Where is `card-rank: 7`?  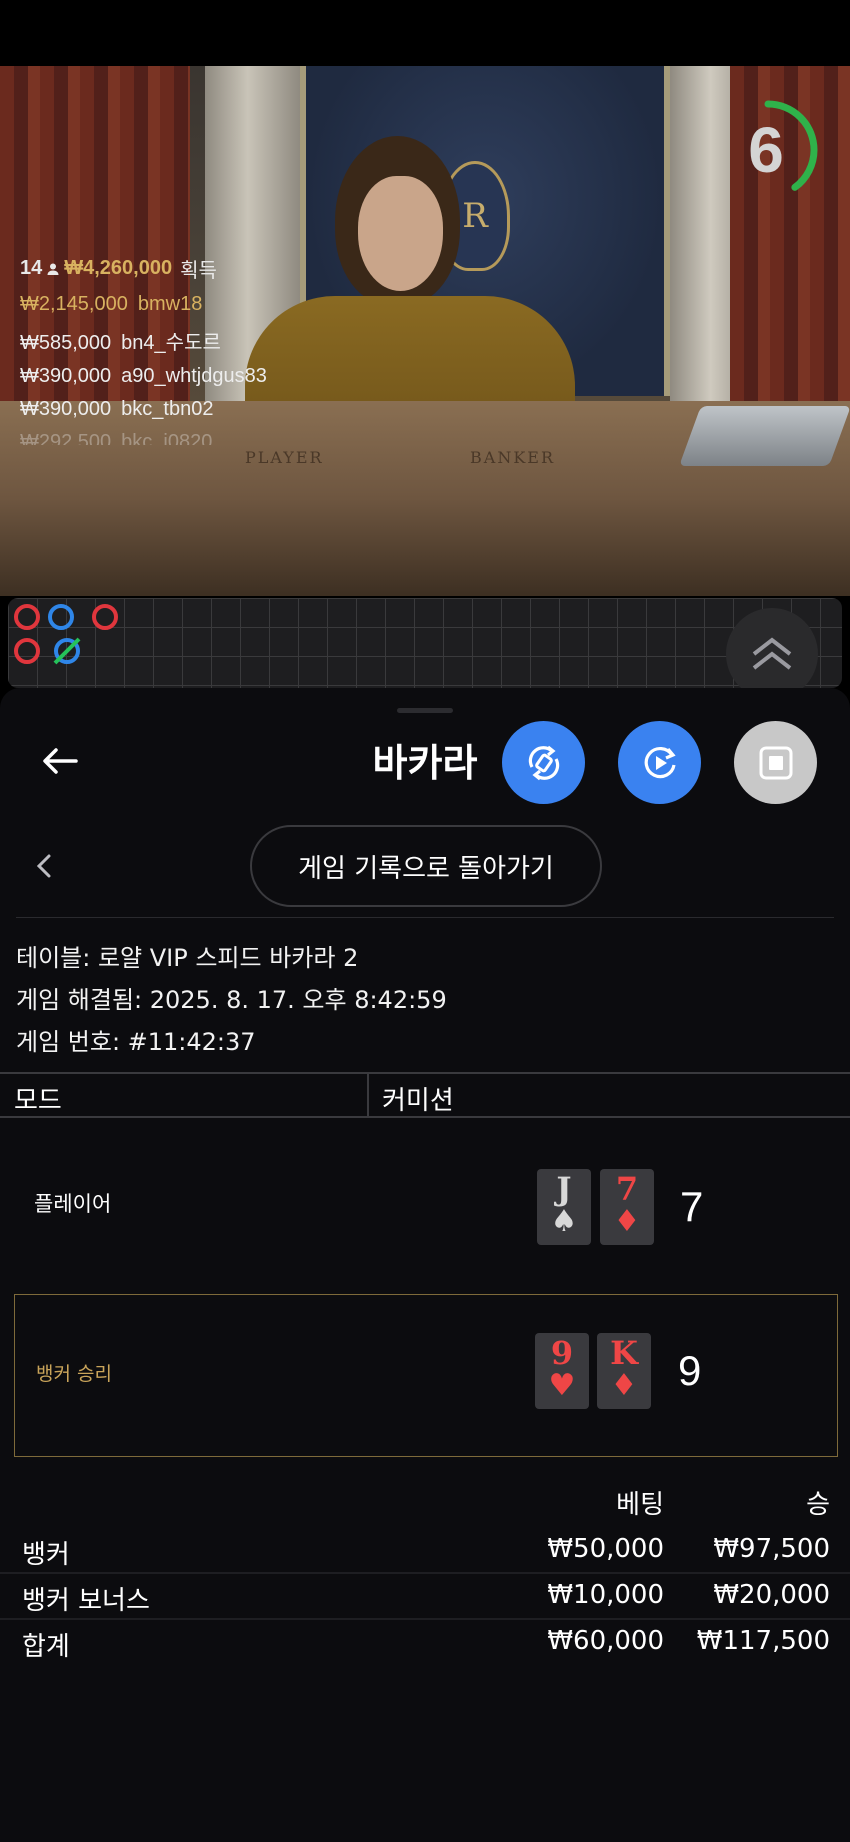
card-rank: 7 is located at coordinates (627, 1189).